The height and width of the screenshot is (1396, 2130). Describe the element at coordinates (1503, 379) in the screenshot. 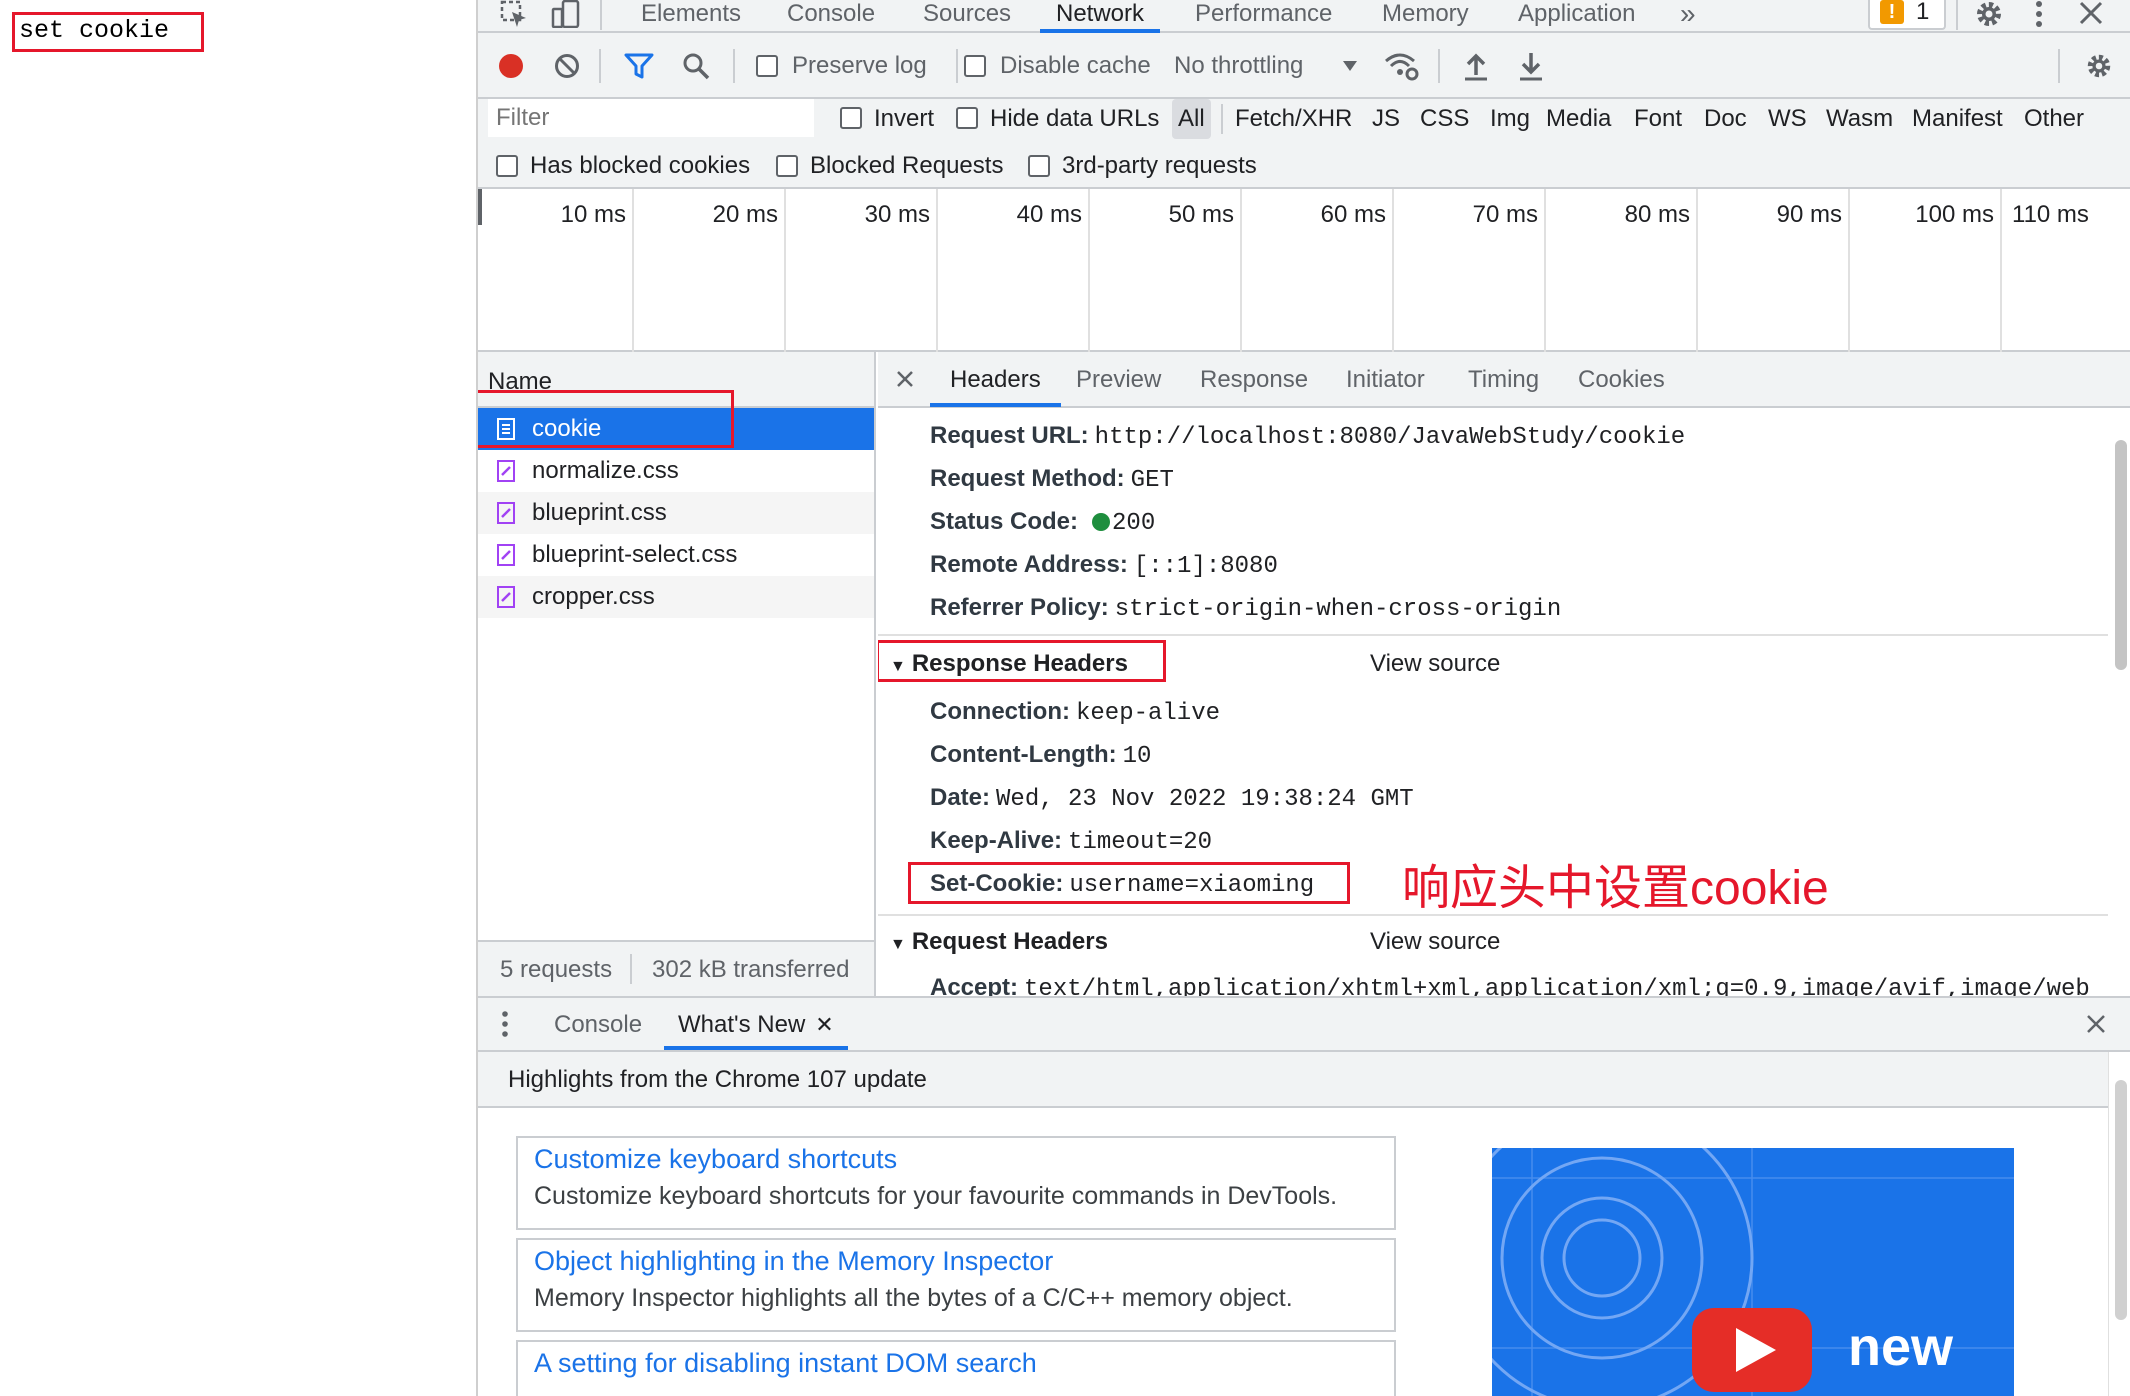

I see `tab-timing: Timing` at that location.